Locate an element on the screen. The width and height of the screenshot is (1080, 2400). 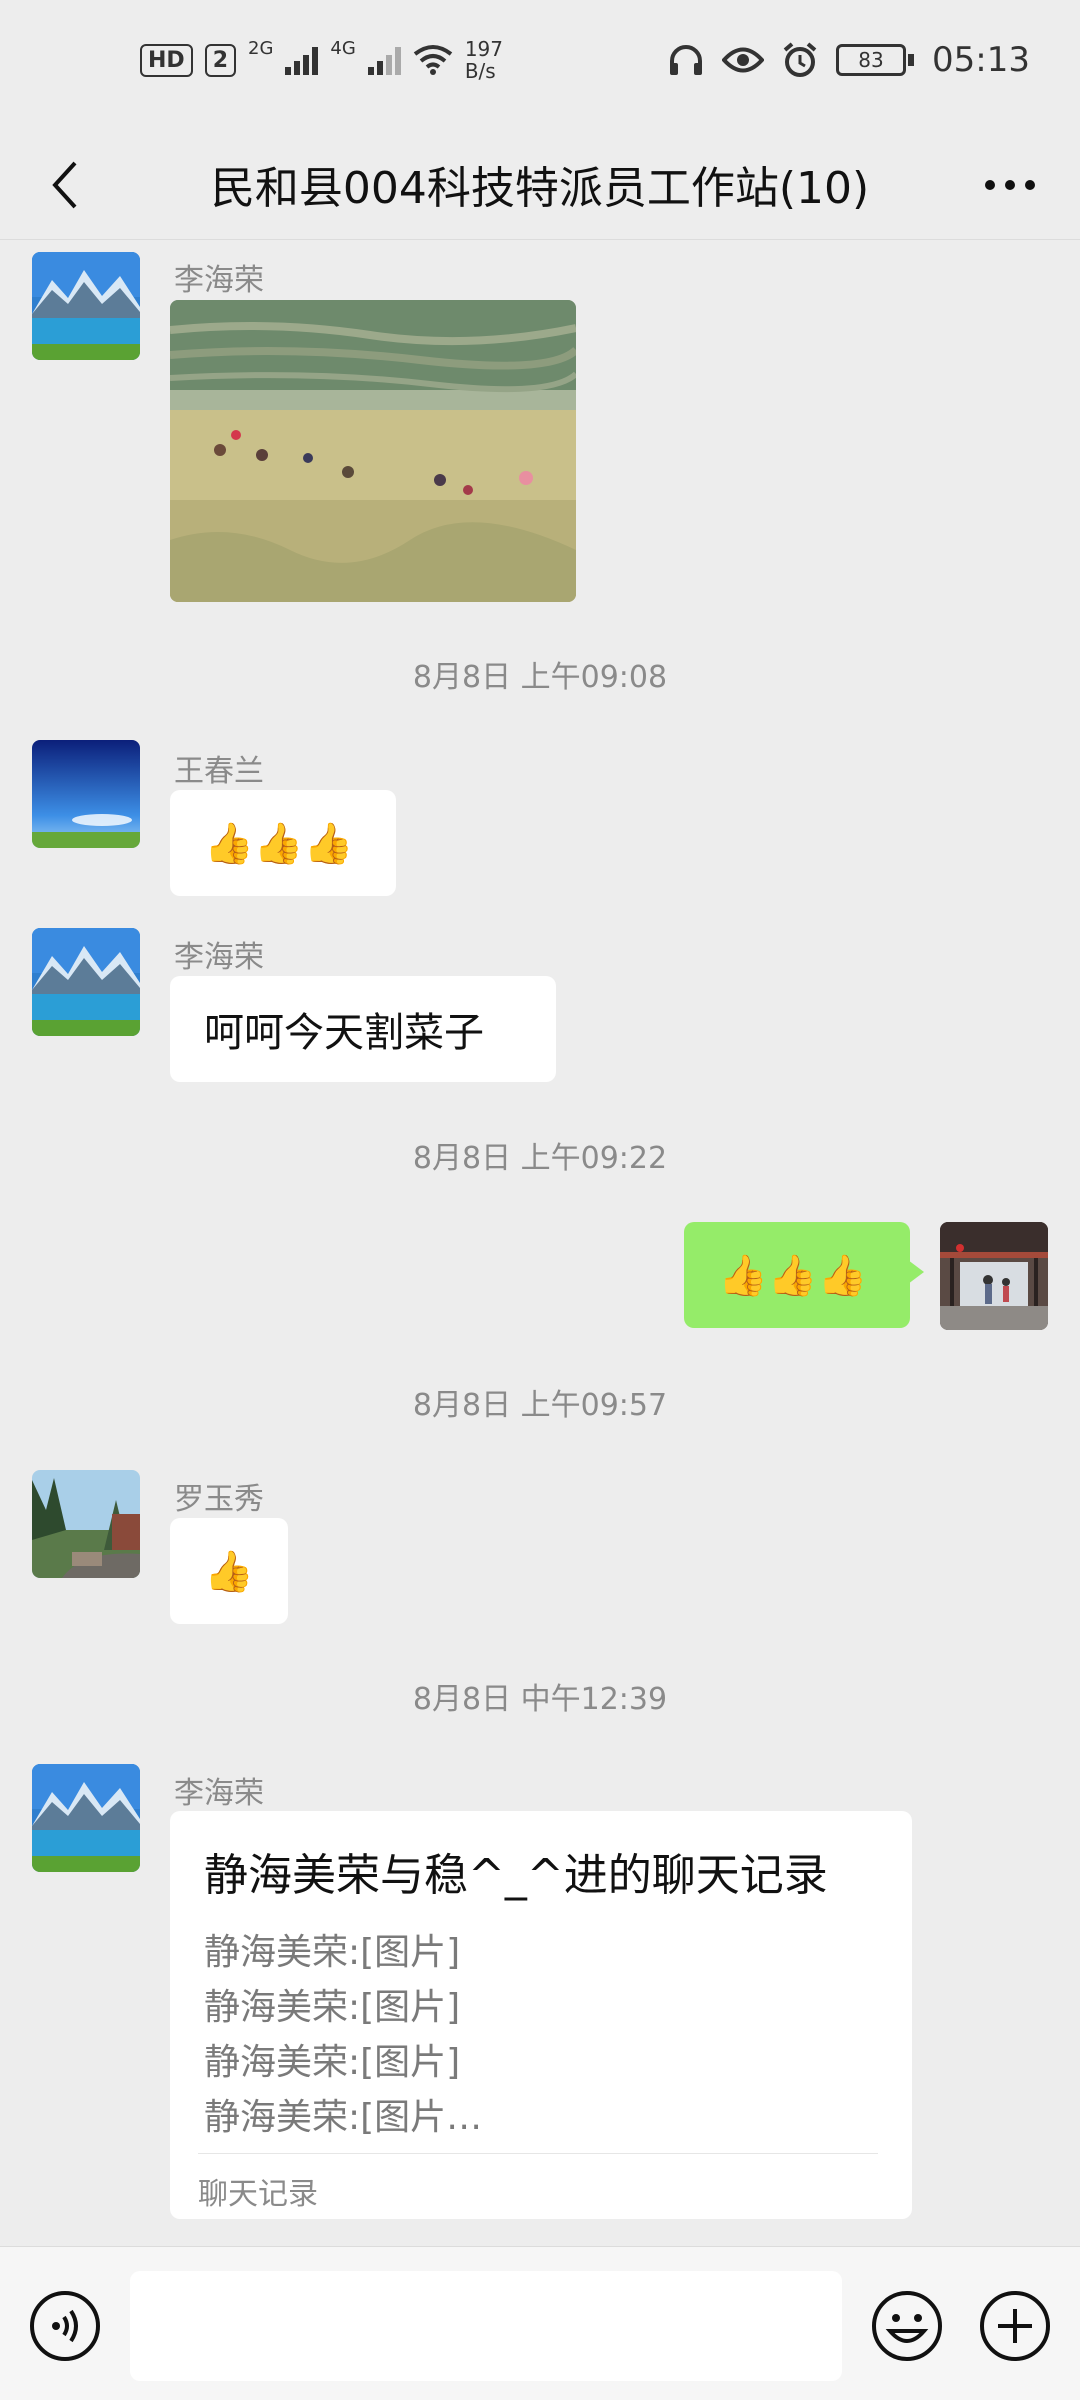
message-bubble: 👍👍👍 is located at coordinates (283, 843).